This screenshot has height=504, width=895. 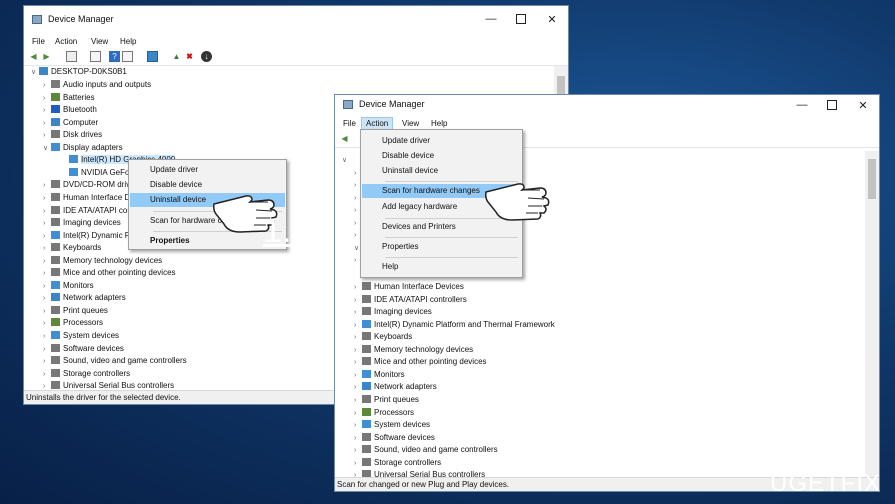 I want to click on action-help: Help, so click(x=441, y=267).